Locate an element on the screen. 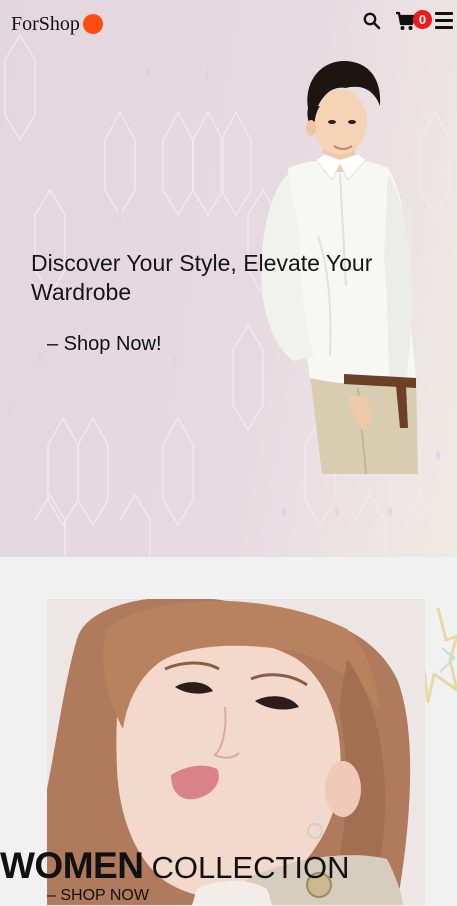 The image size is (457, 906). collection-title: WOMEN COLLECTION is located at coordinates (175, 868).